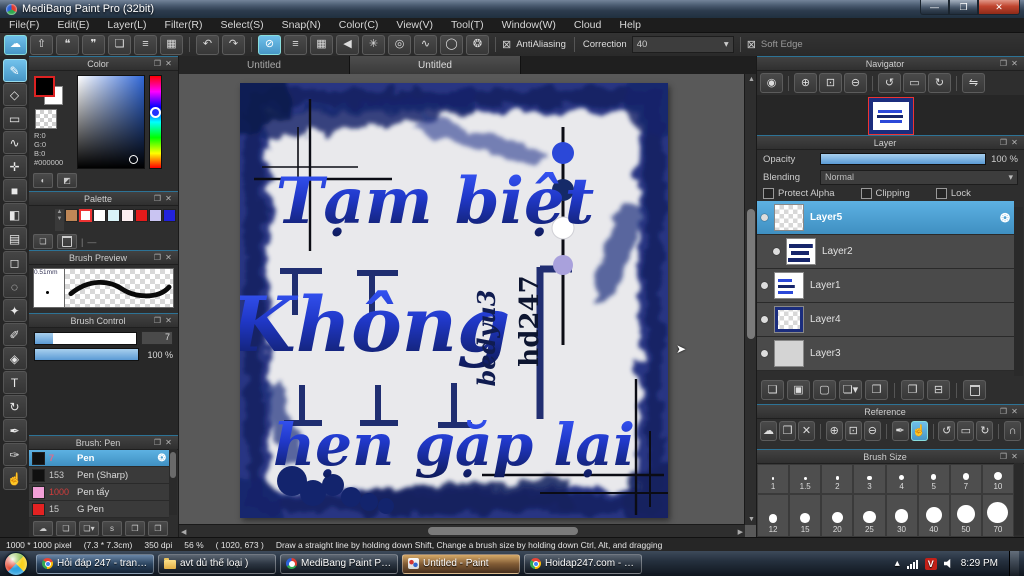 The width and height of the screenshot is (1024, 576). What do you see at coordinates (682, 44) in the screenshot?
I see `correction-dropdown: 40 ▾` at bounding box center [682, 44].